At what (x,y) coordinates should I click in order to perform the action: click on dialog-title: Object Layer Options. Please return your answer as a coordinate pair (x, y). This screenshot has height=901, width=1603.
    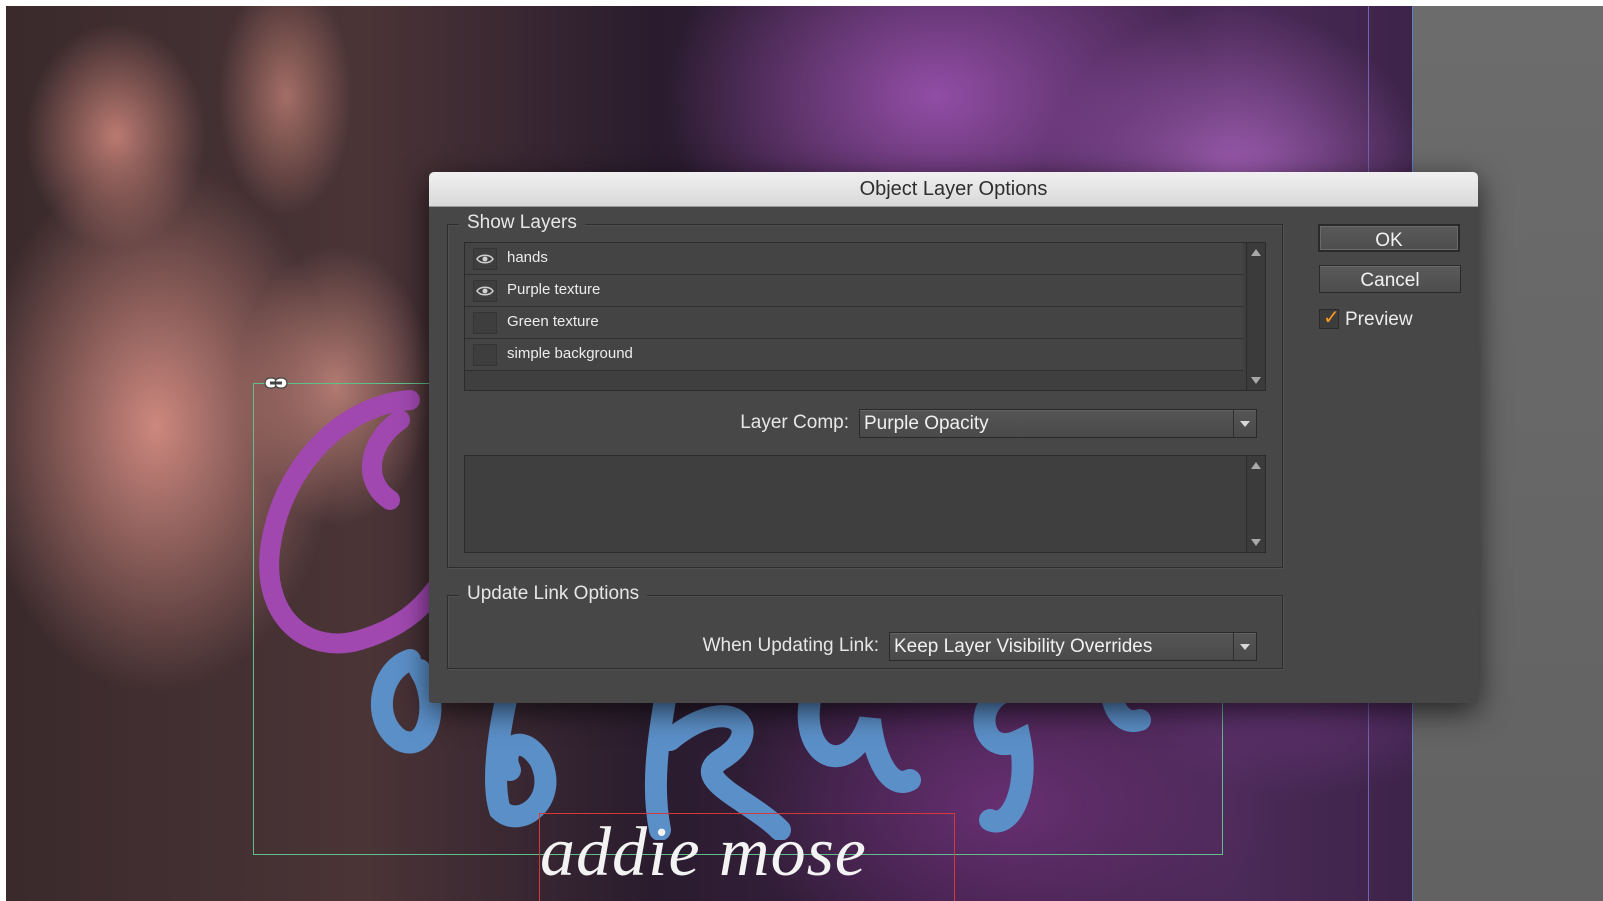
    Looking at the image, I should click on (953, 189).